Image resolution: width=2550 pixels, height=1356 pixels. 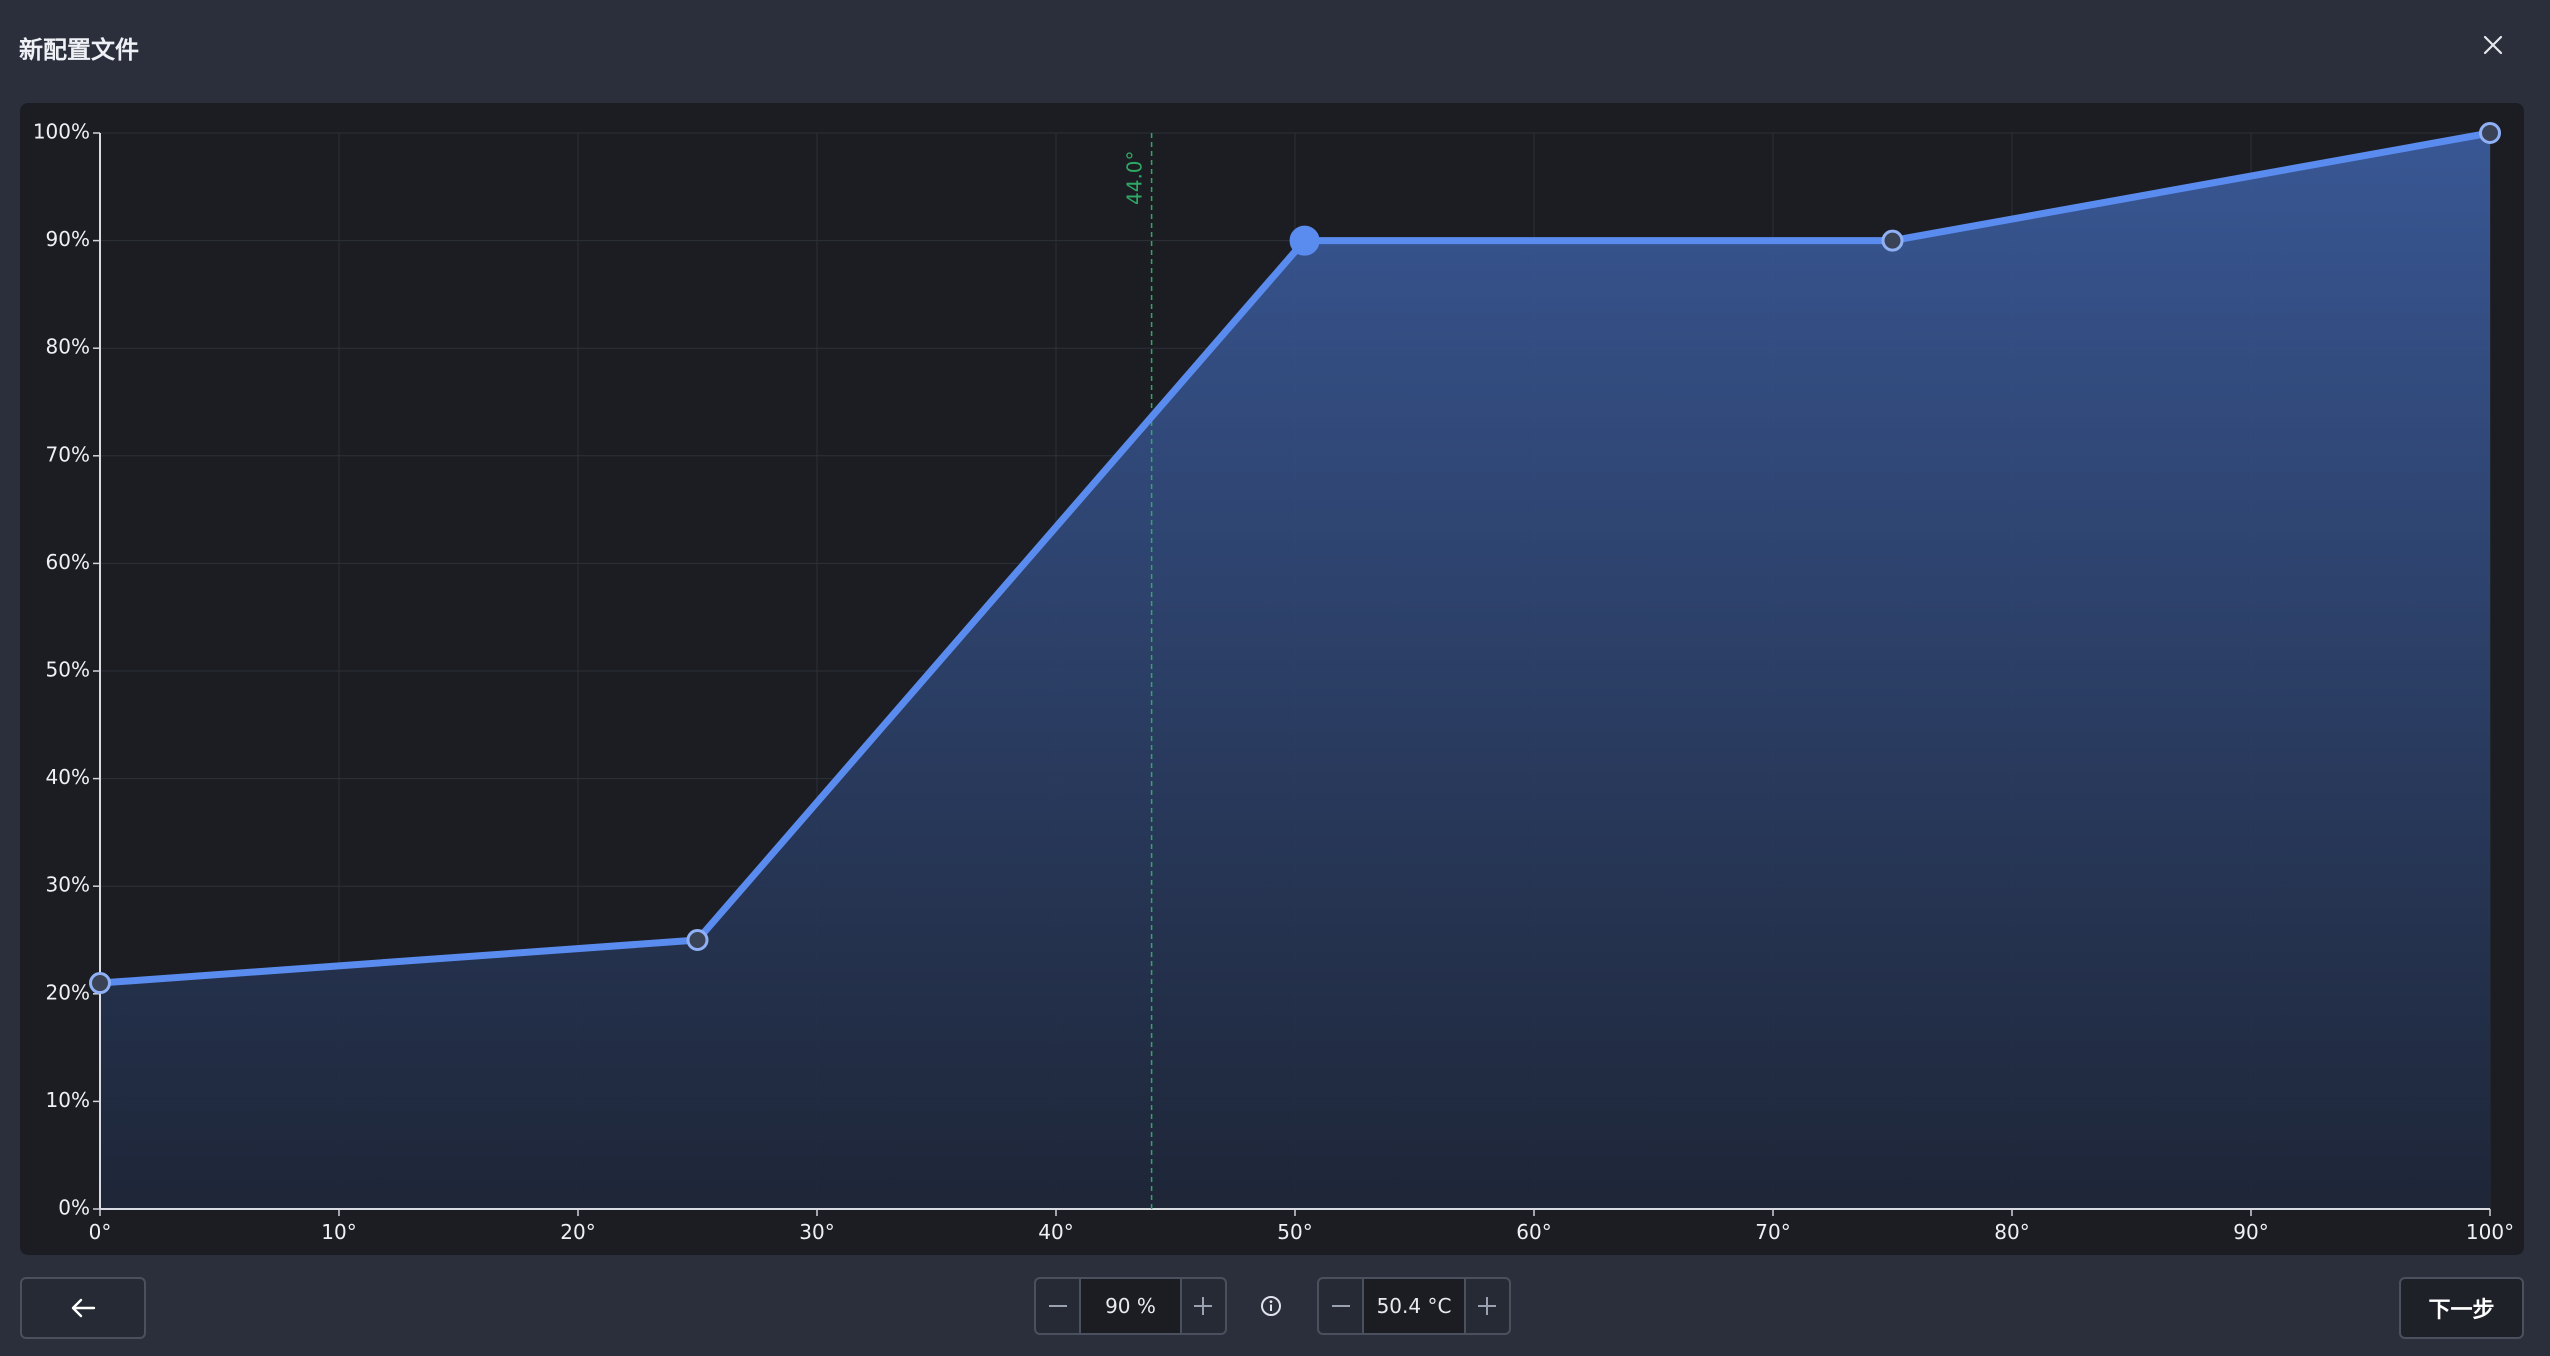 I want to click on y-tick-label: 30%, so click(x=68, y=885).